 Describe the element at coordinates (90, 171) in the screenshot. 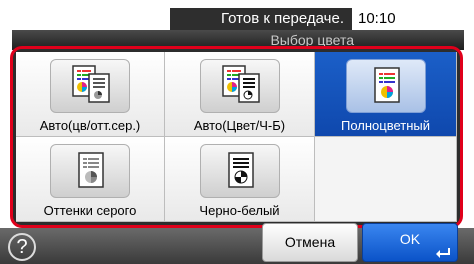

I see `grayscale-icon` at that location.